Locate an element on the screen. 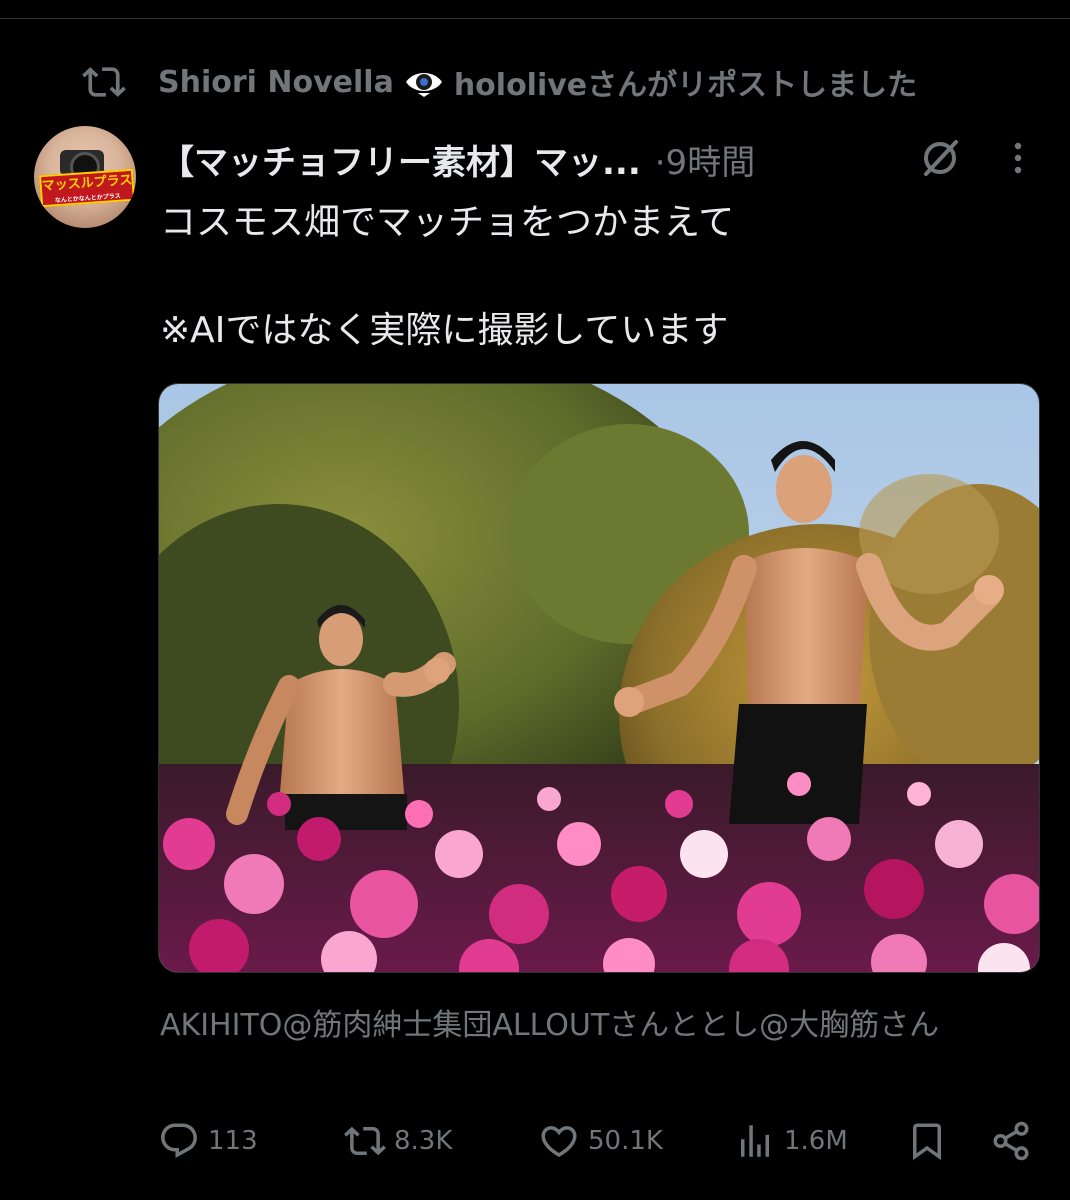 Image resolution: width=1070 pixels, height=1200 pixels. like-count: 50.1K is located at coordinates (625, 1141).